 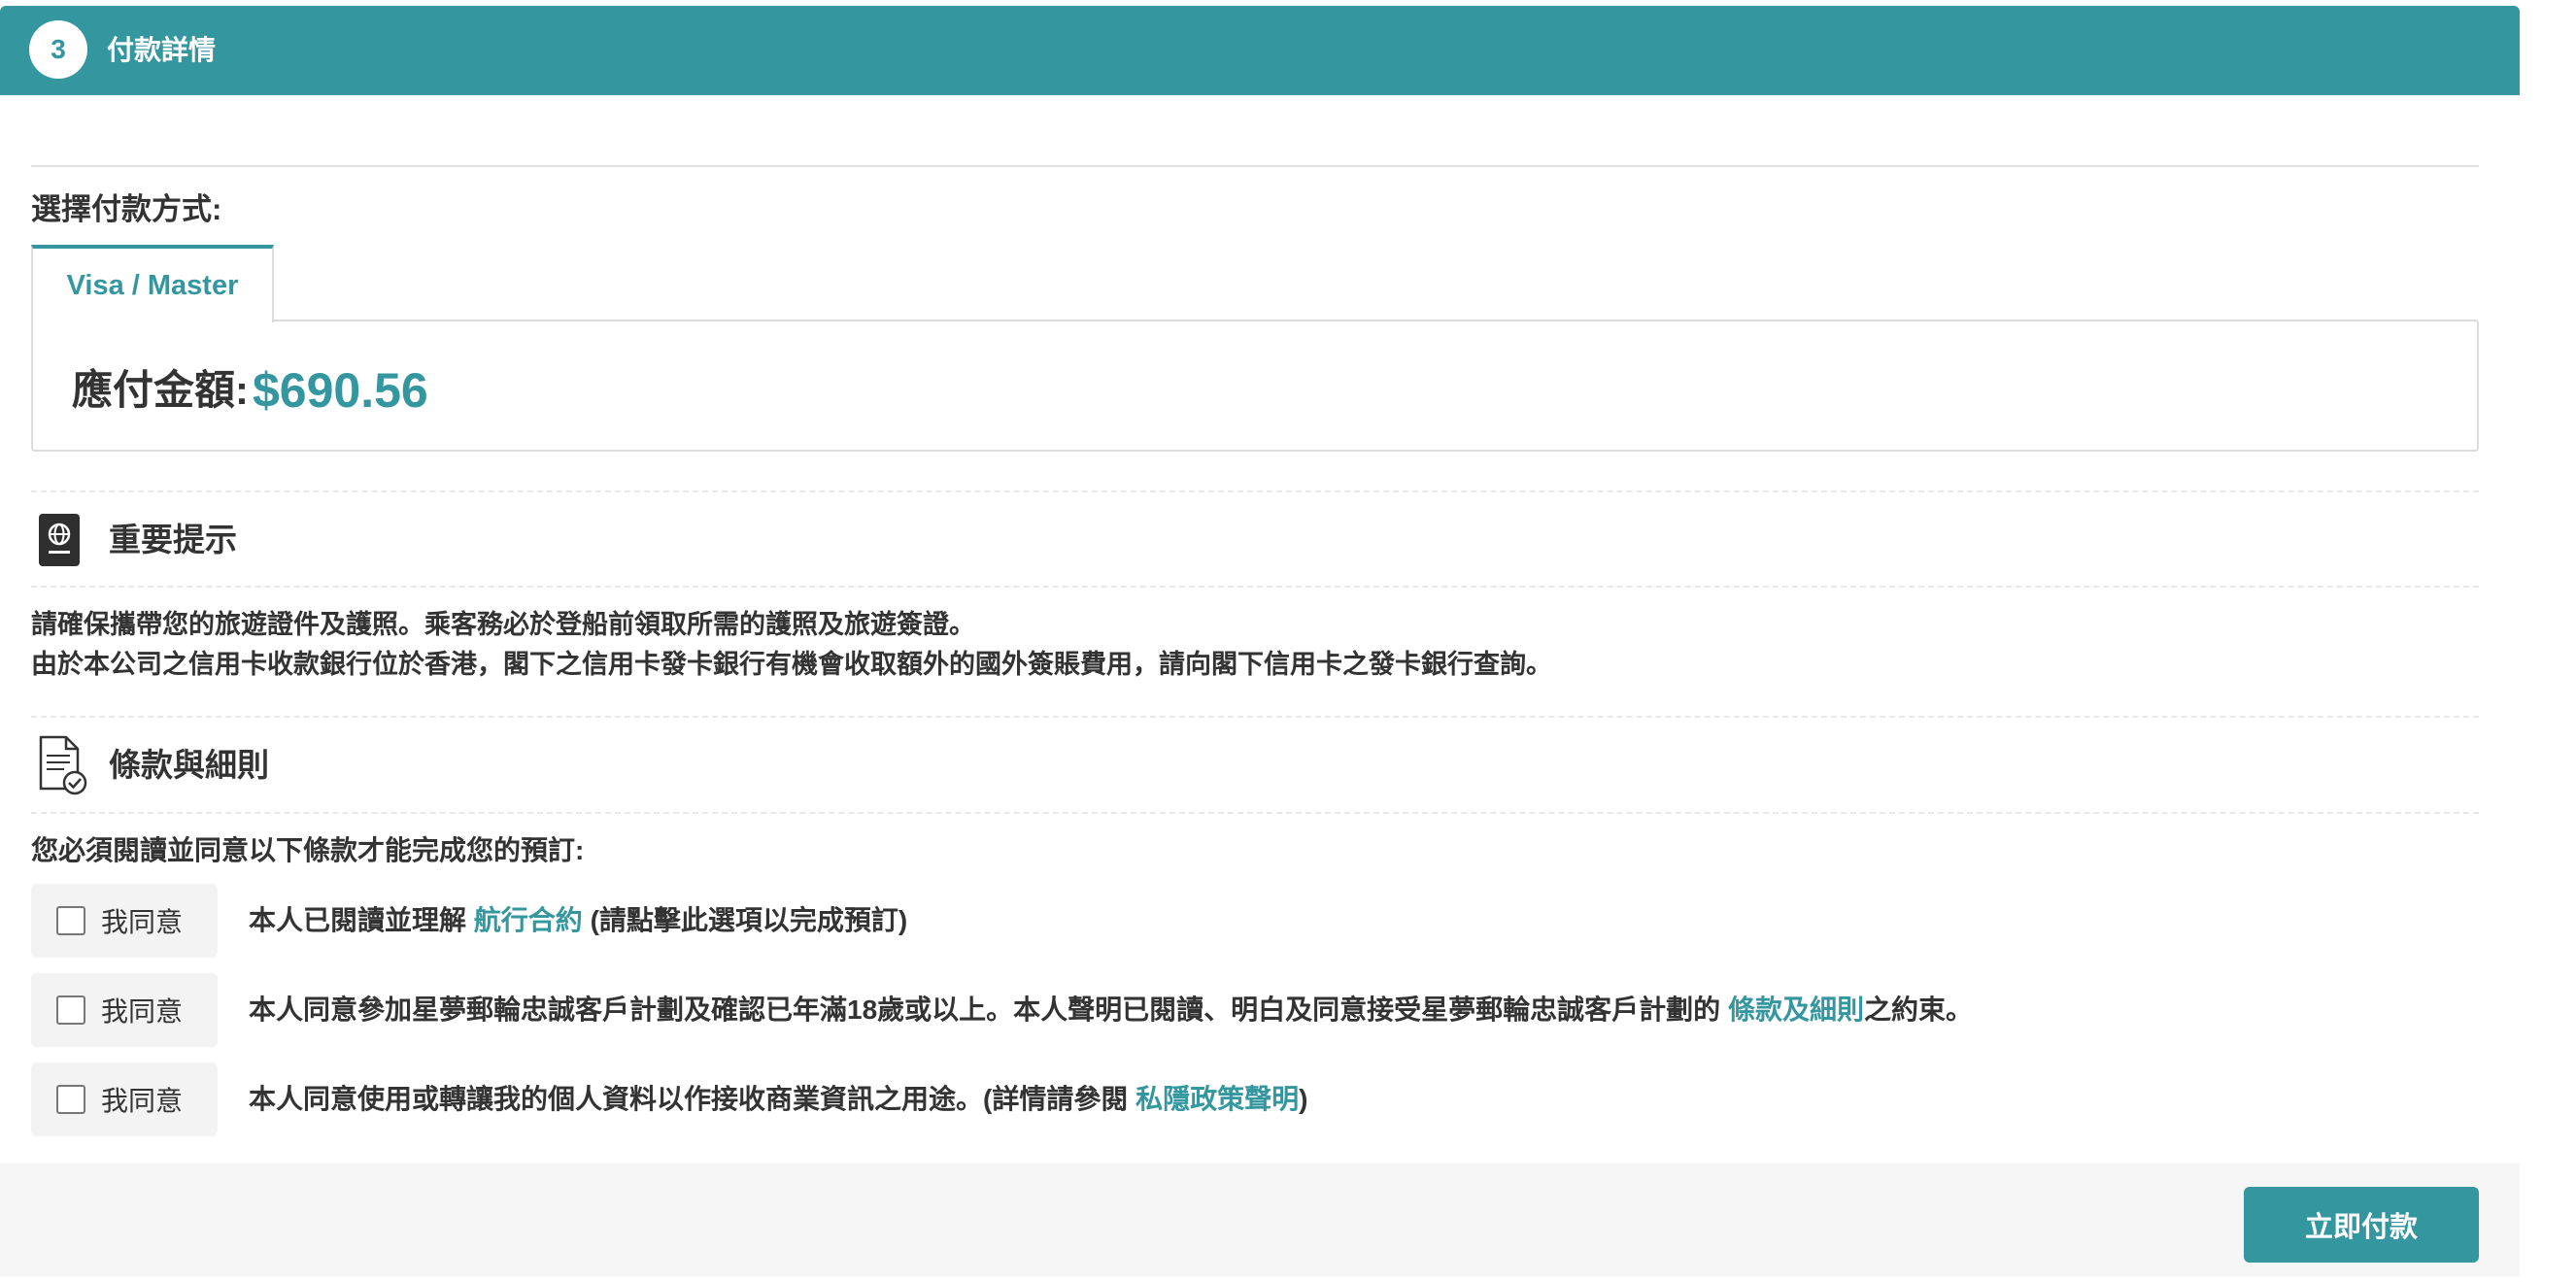 I want to click on agree-loyalty-program: 我同意, so click(x=124, y=1010).